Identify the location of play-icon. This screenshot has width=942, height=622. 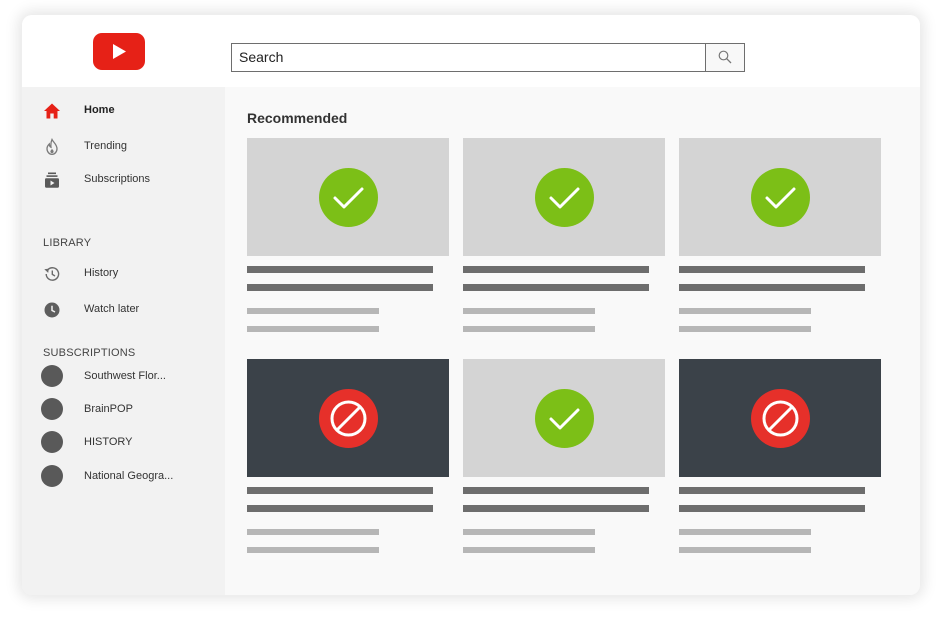
(119, 51).